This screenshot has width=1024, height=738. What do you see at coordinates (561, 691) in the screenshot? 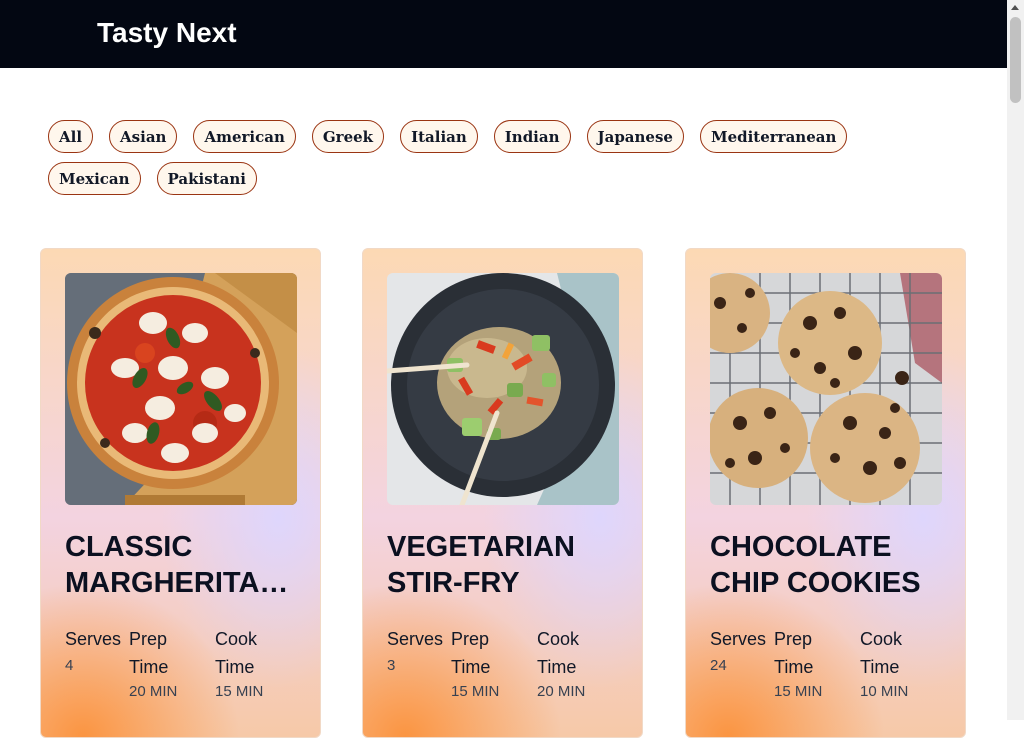
I see `cook-time-value: 20 MIN` at bounding box center [561, 691].